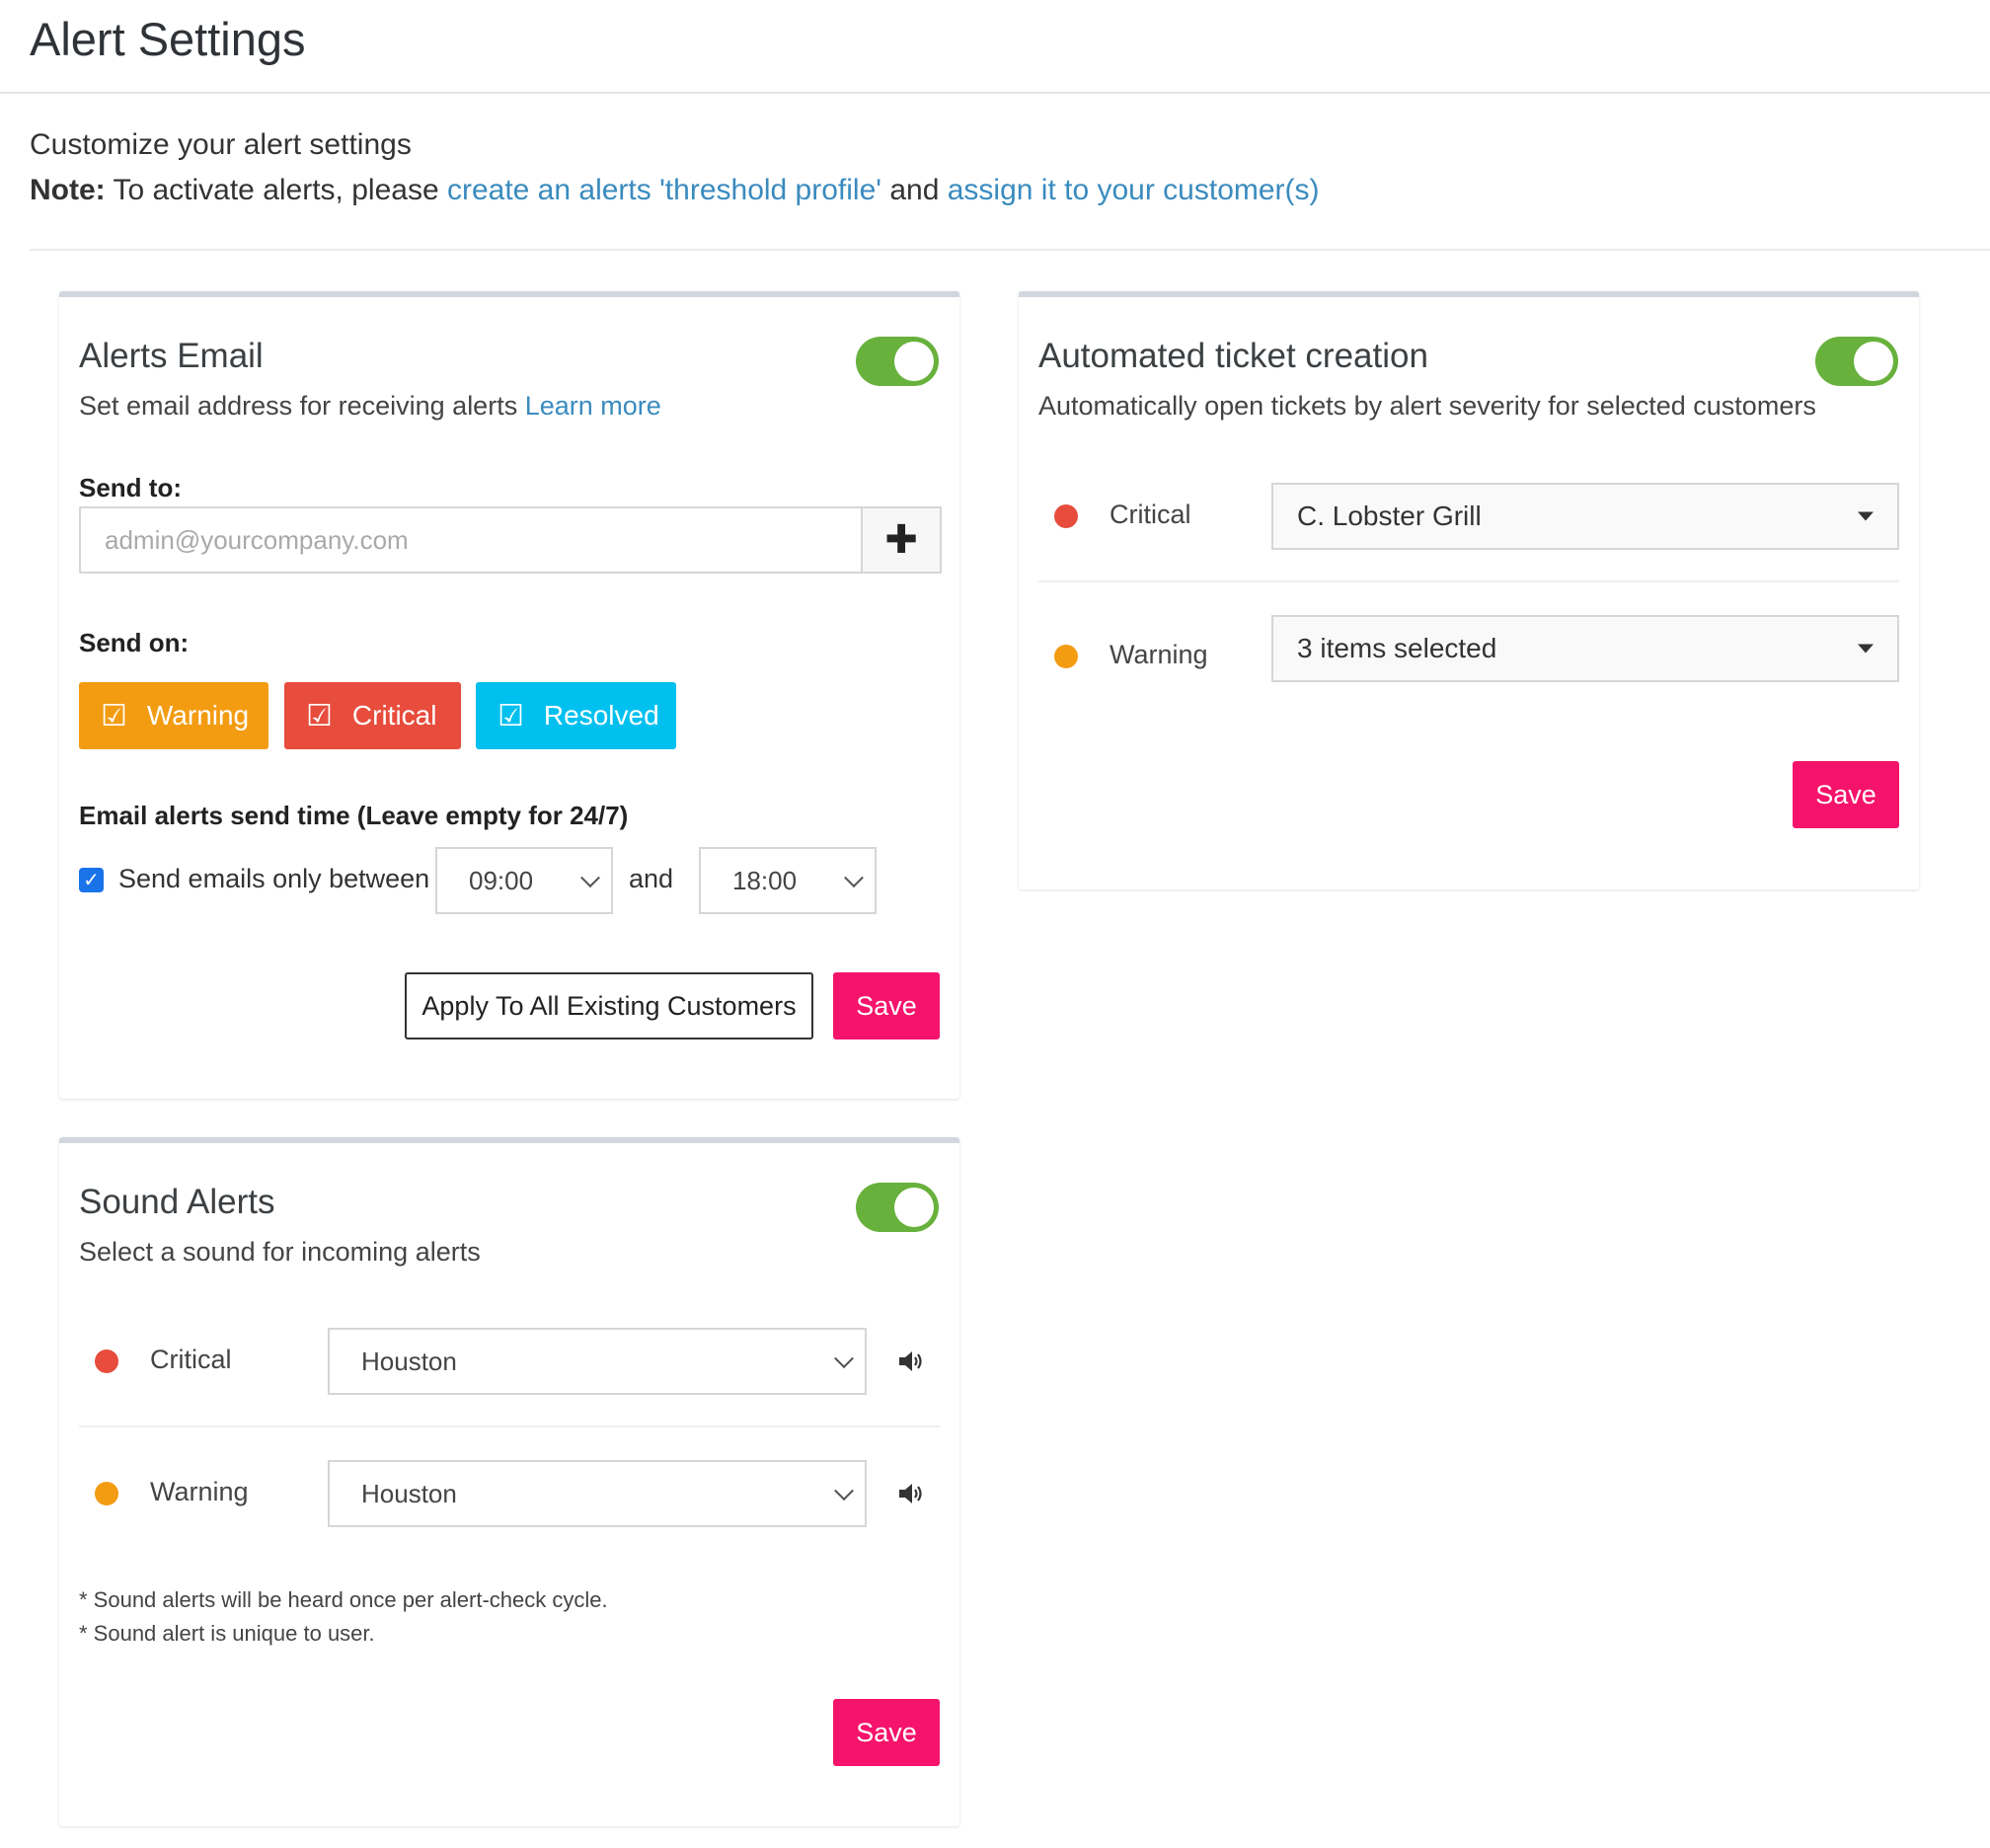 The width and height of the screenshot is (1990, 1848). I want to click on sound-critical-label: Critical, so click(191, 1359).